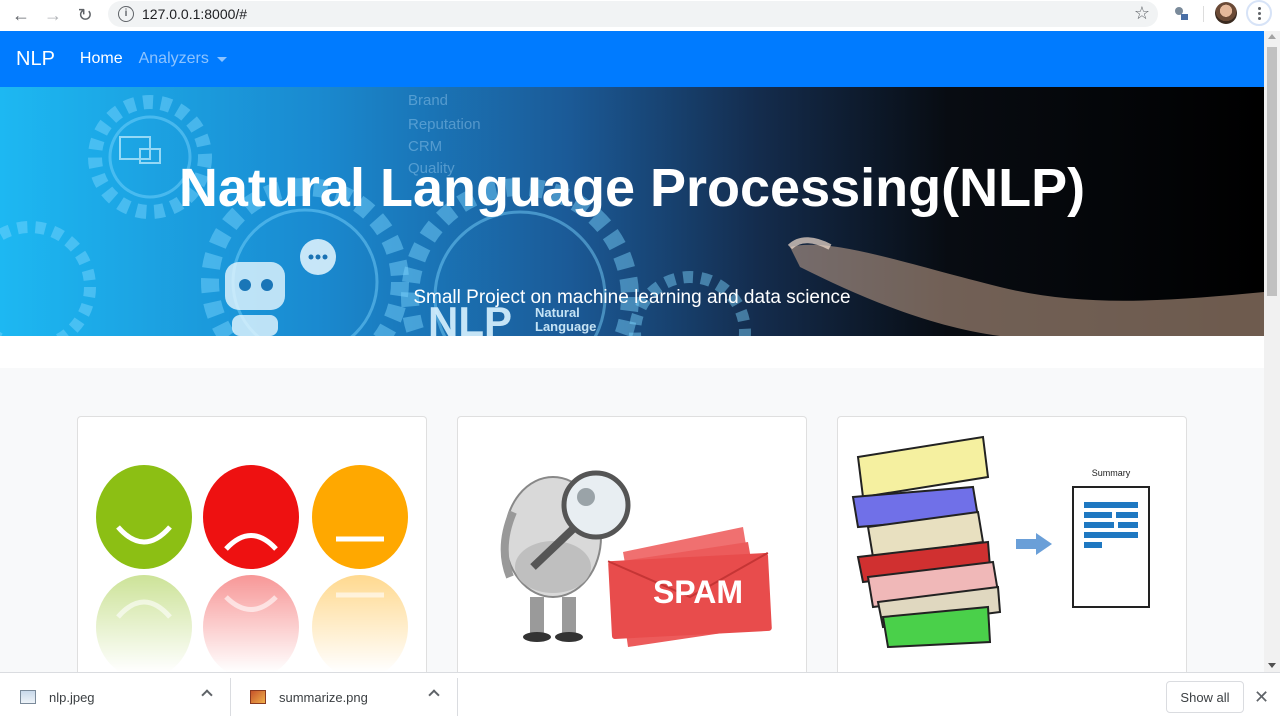  I want to click on bookmark-star-icon: ☆, so click(1142, 13).